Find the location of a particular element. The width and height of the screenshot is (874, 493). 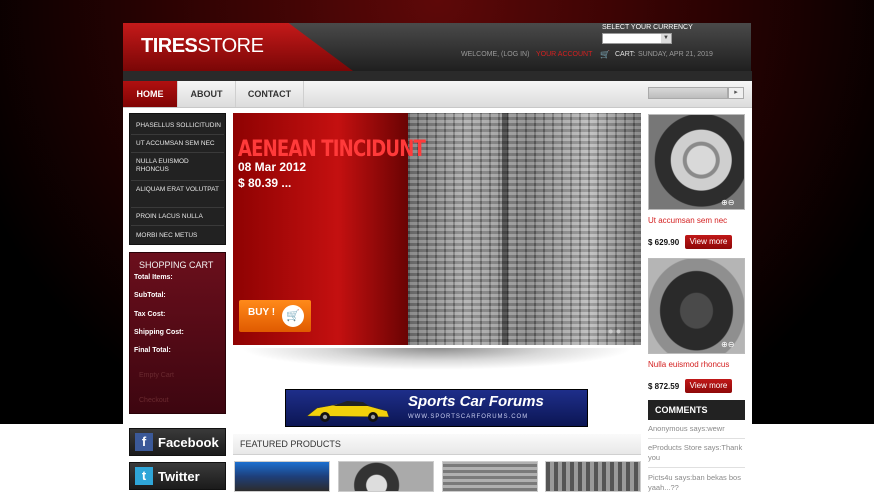

product-price: $ 629.90 is located at coordinates (664, 242).